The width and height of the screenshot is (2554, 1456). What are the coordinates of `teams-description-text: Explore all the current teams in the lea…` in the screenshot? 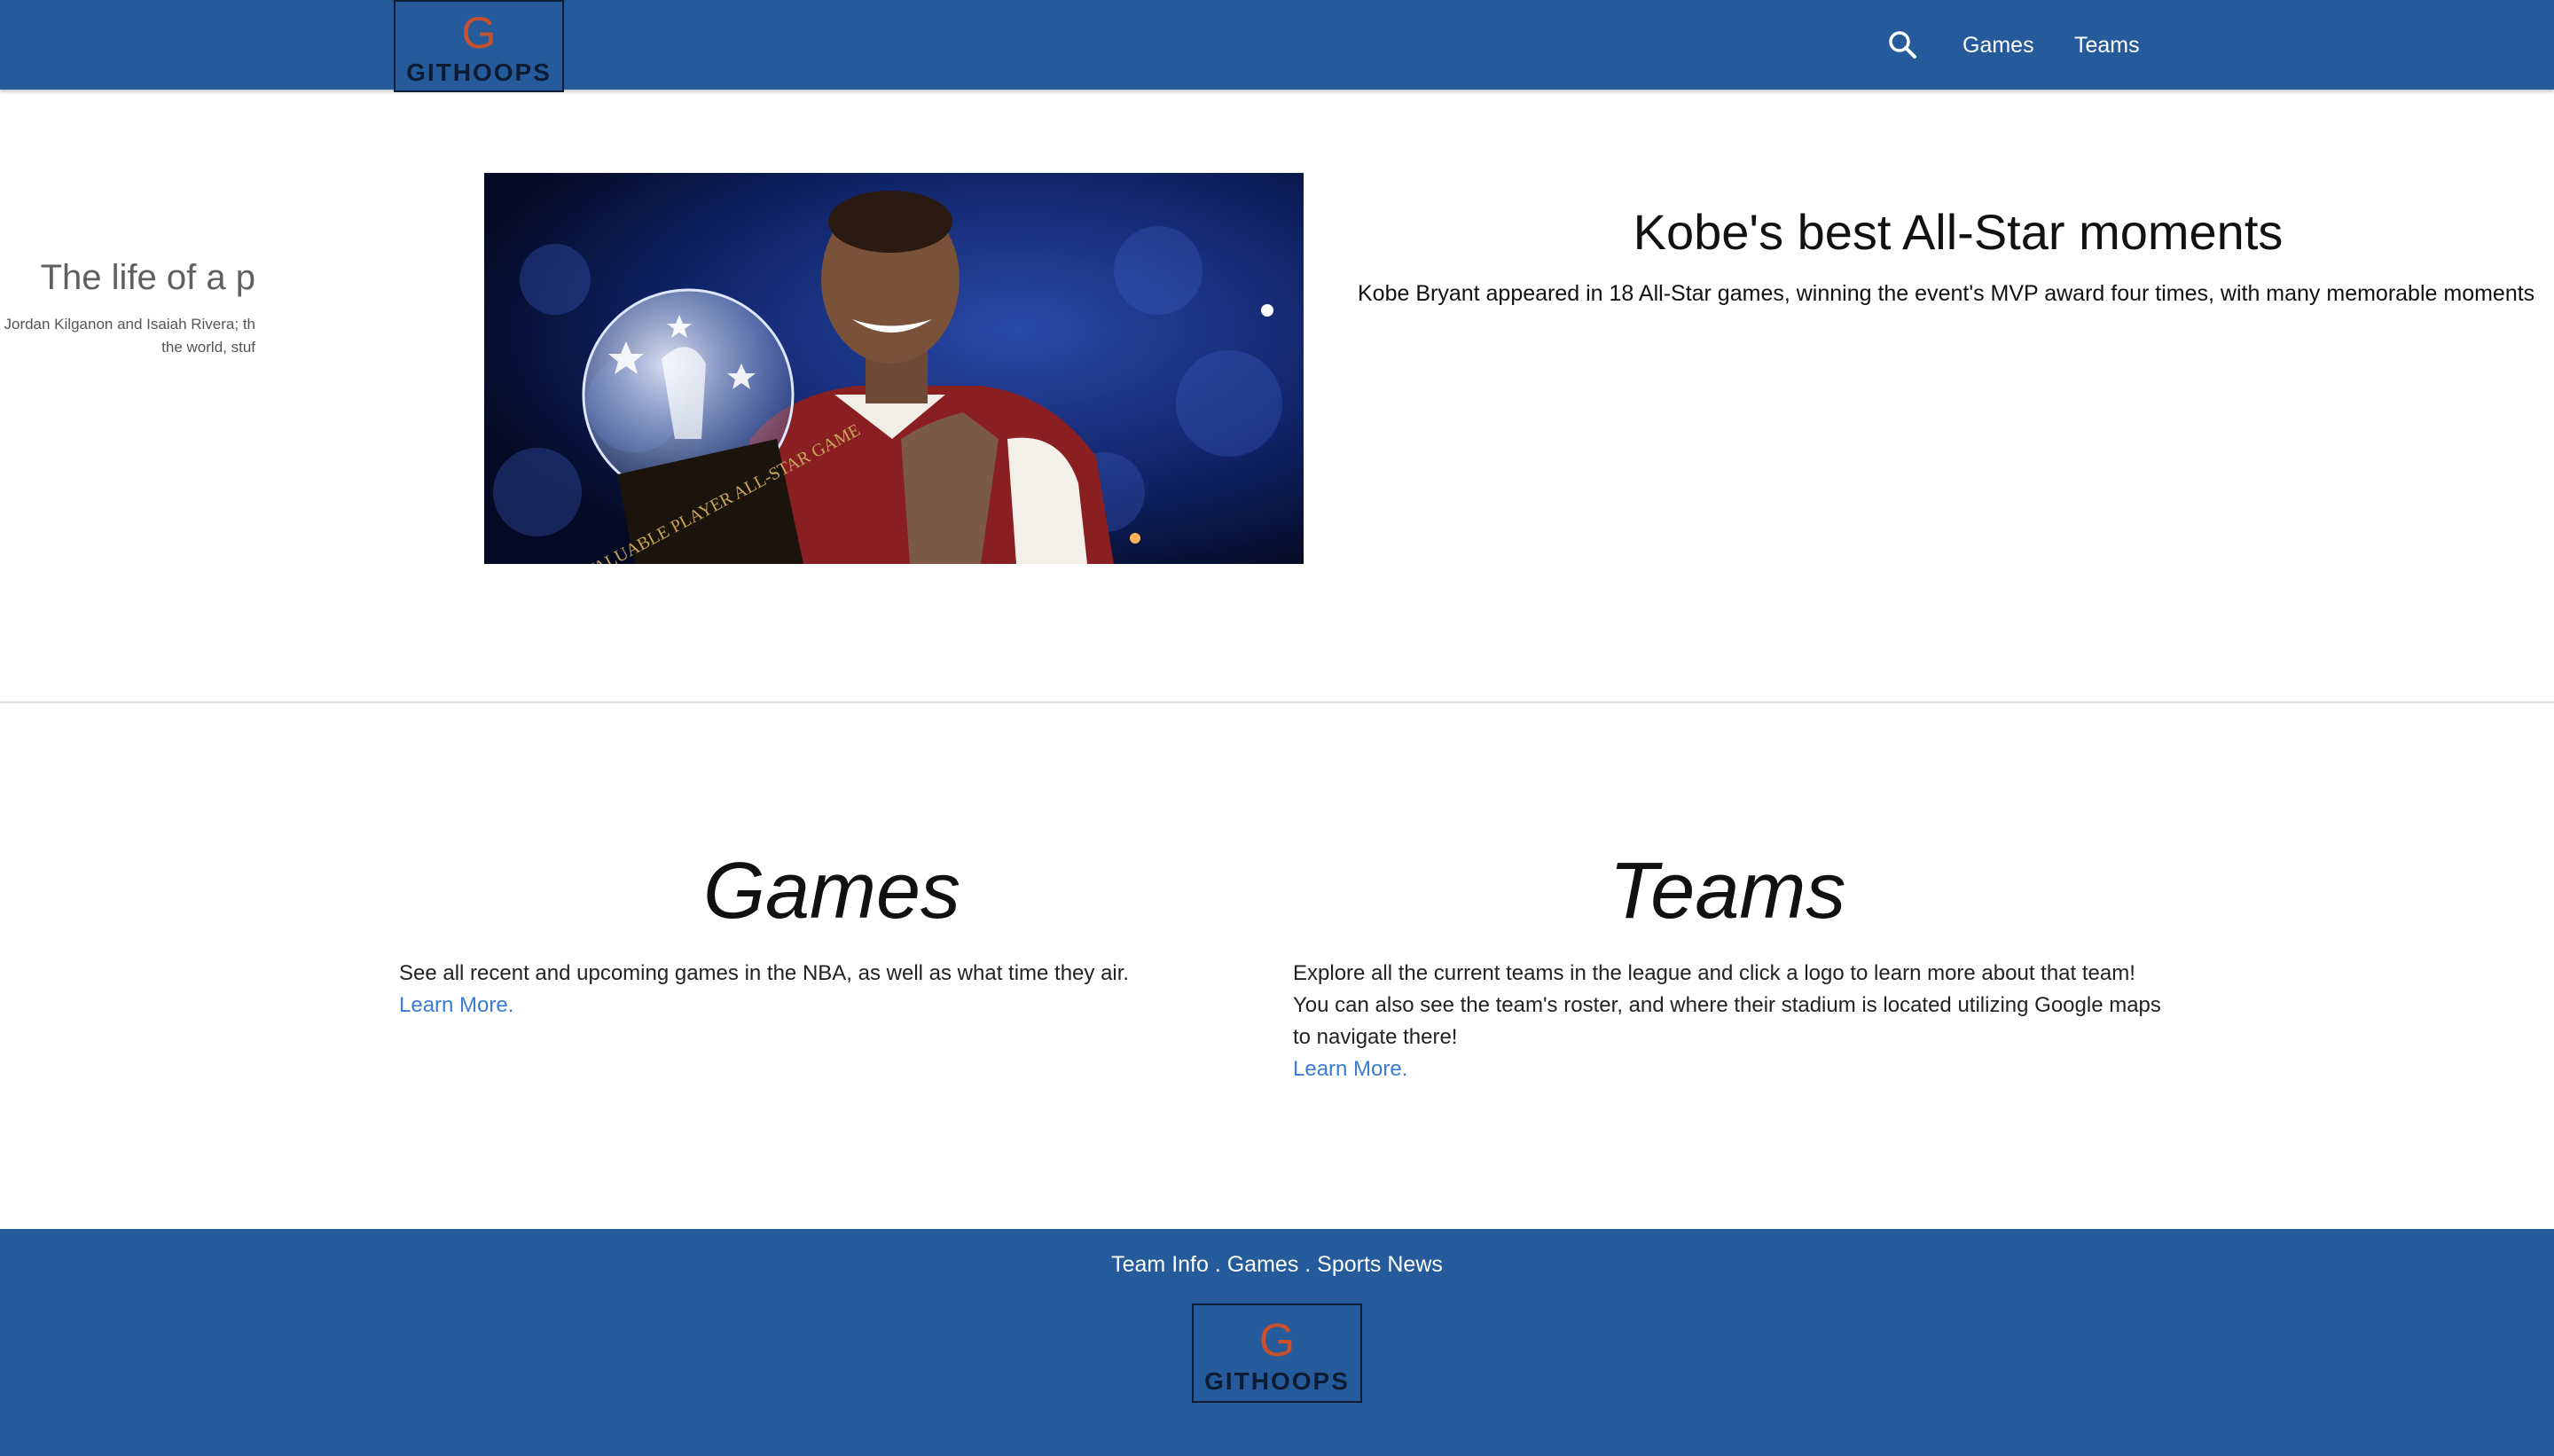 It's located at (1727, 1005).